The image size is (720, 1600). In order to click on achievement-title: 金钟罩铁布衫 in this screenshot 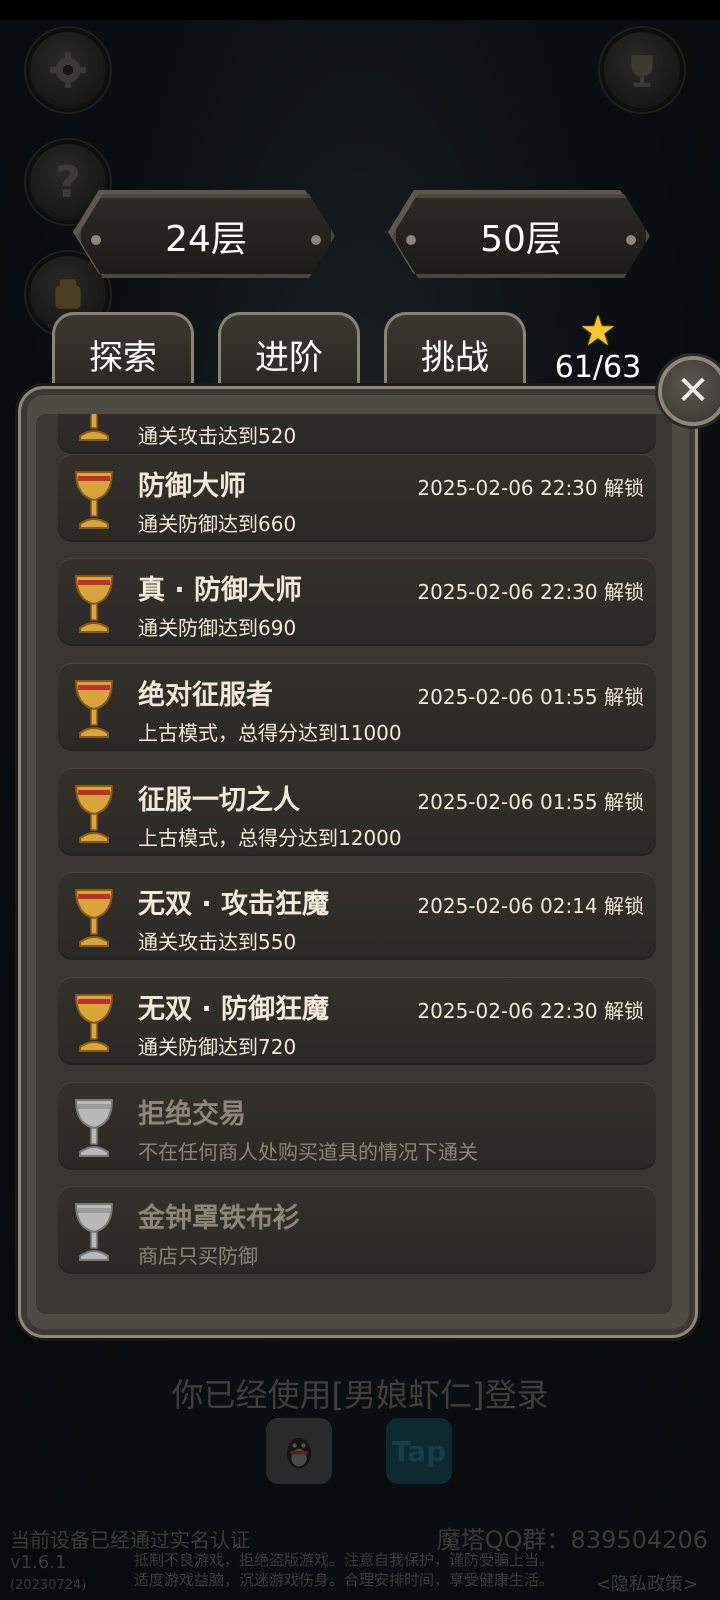, I will do `click(219, 1218)`.